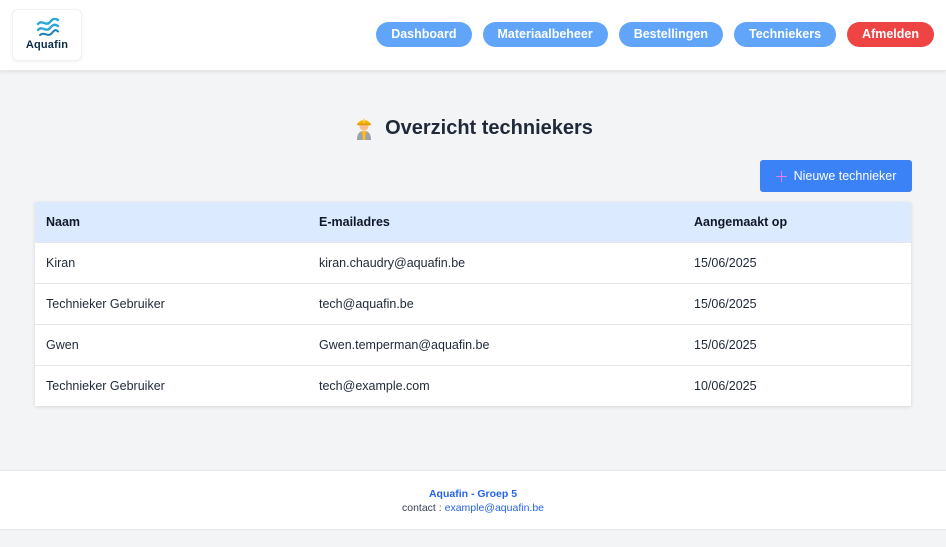  Describe the element at coordinates (495, 222) in the screenshot. I see `column-header-email: E-mailadres` at that location.